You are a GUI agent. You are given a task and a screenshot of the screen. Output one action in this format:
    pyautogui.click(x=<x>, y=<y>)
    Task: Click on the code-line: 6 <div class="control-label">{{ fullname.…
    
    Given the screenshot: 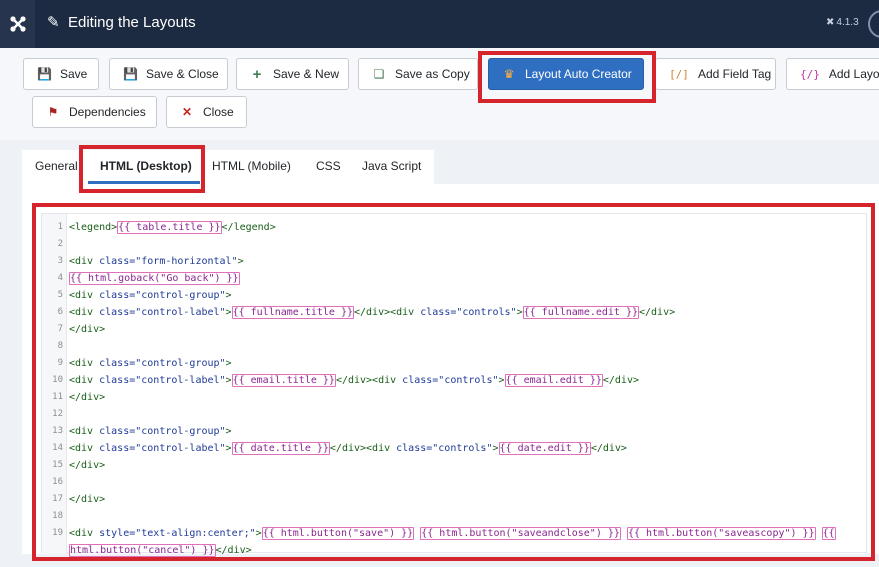 What is the action you would take?
    pyautogui.click(x=457, y=312)
    